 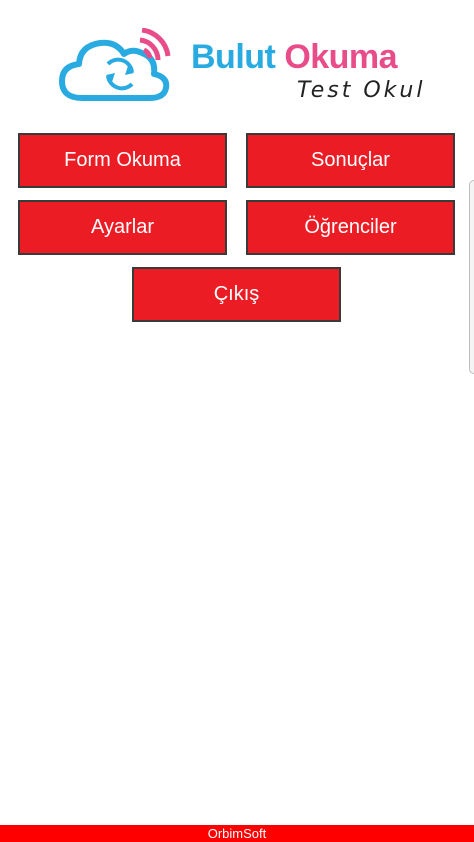 I want to click on footer-bar: OrbimSoft, so click(x=237, y=833).